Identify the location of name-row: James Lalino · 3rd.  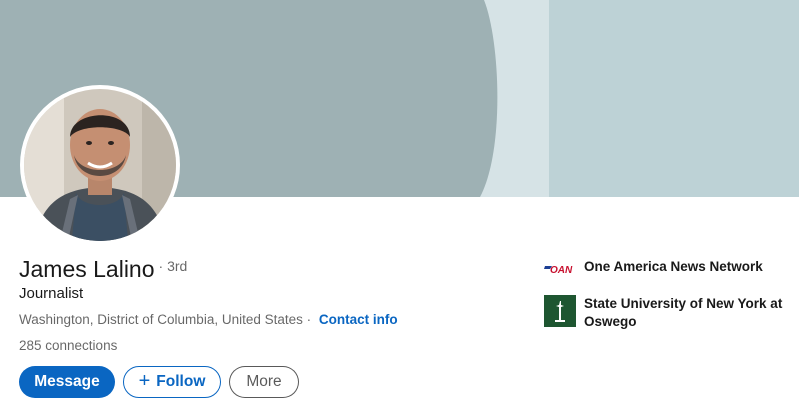
(103, 269).